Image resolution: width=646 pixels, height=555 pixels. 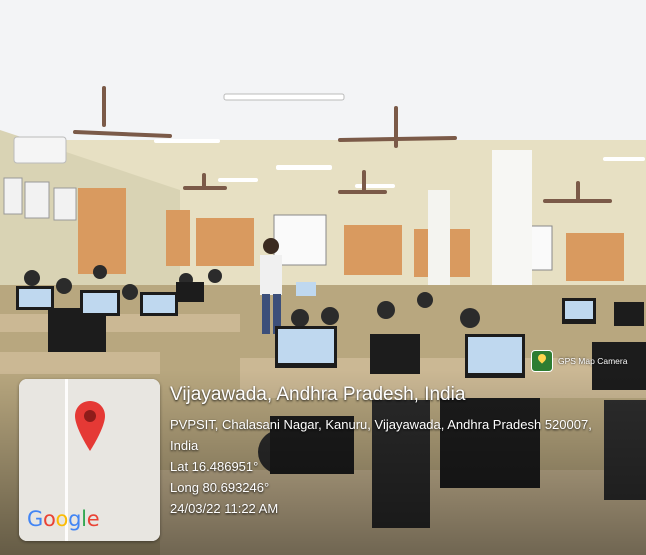 What do you see at coordinates (593, 361) in the screenshot?
I see `watermark-label: GPS Map Camera` at bounding box center [593, 361].